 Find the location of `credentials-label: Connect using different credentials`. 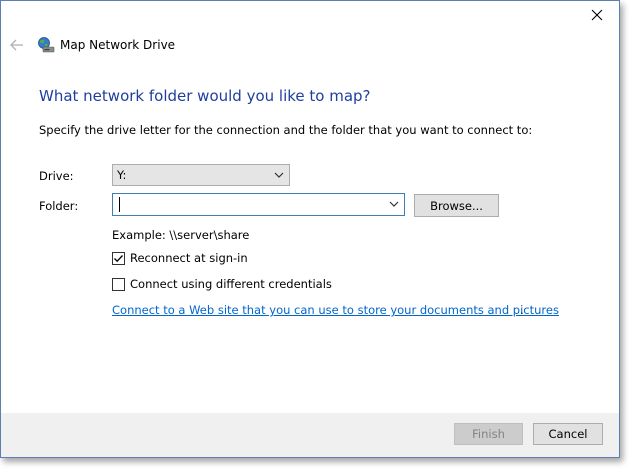

credentials-label: Connect using different credentials is located at coordinates (231, 284).